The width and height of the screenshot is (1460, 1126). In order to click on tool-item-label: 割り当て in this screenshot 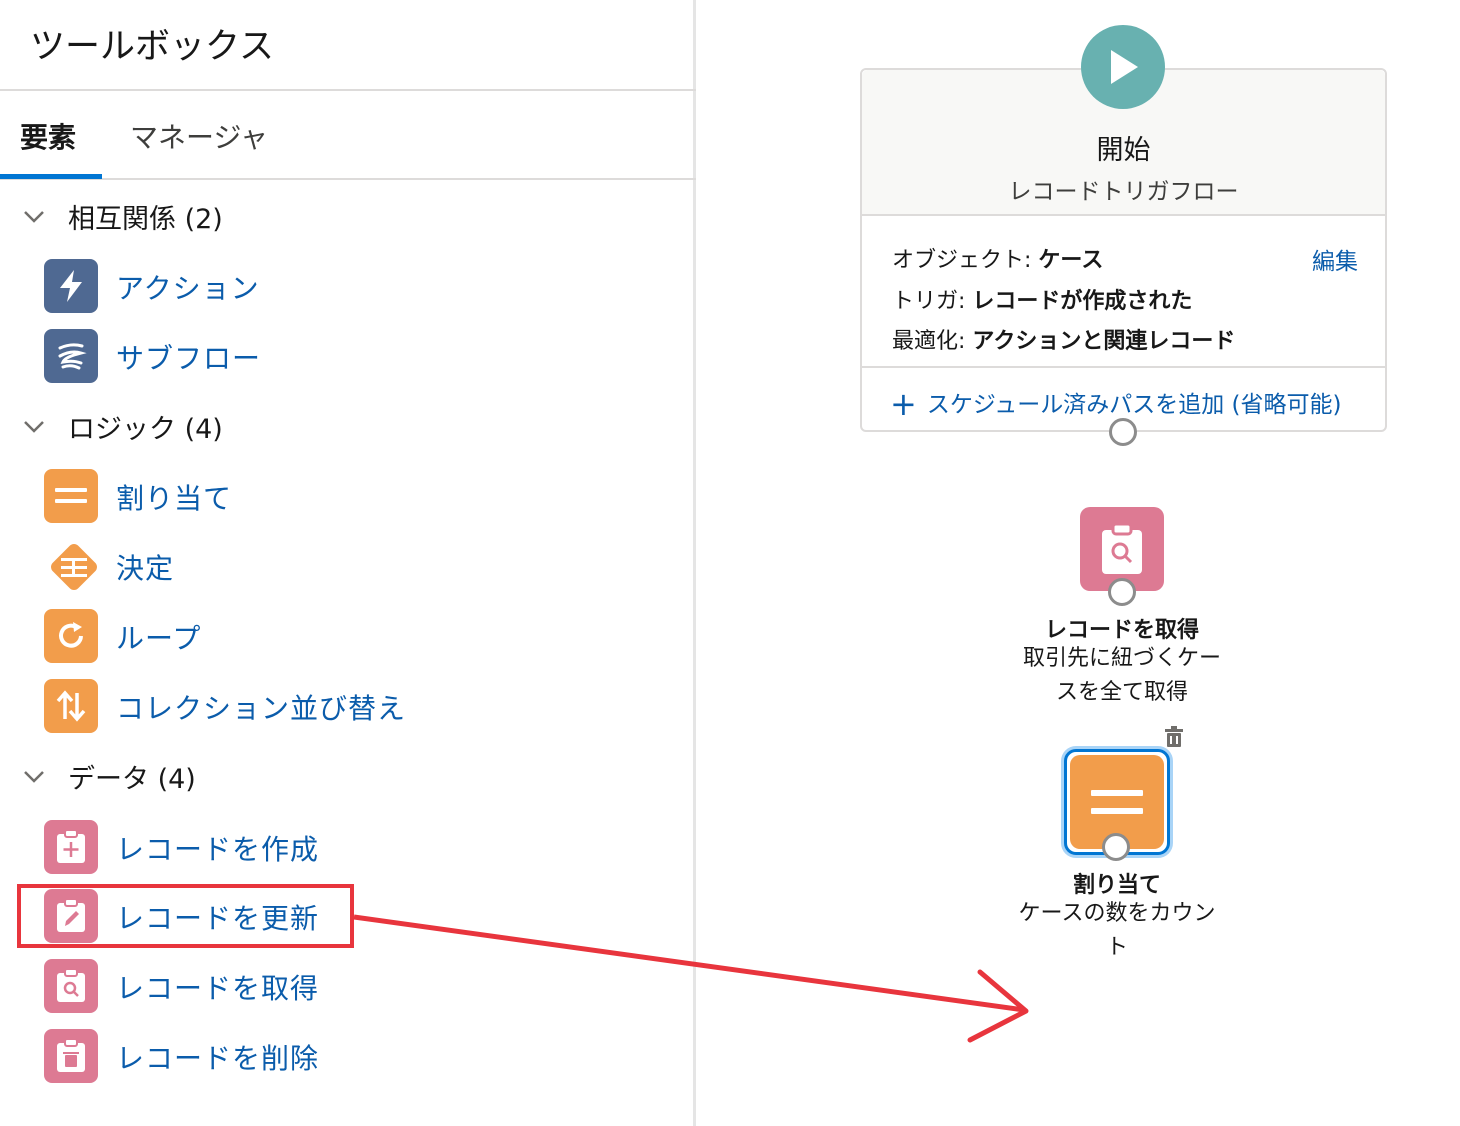, I will do `click(174, 498)`.